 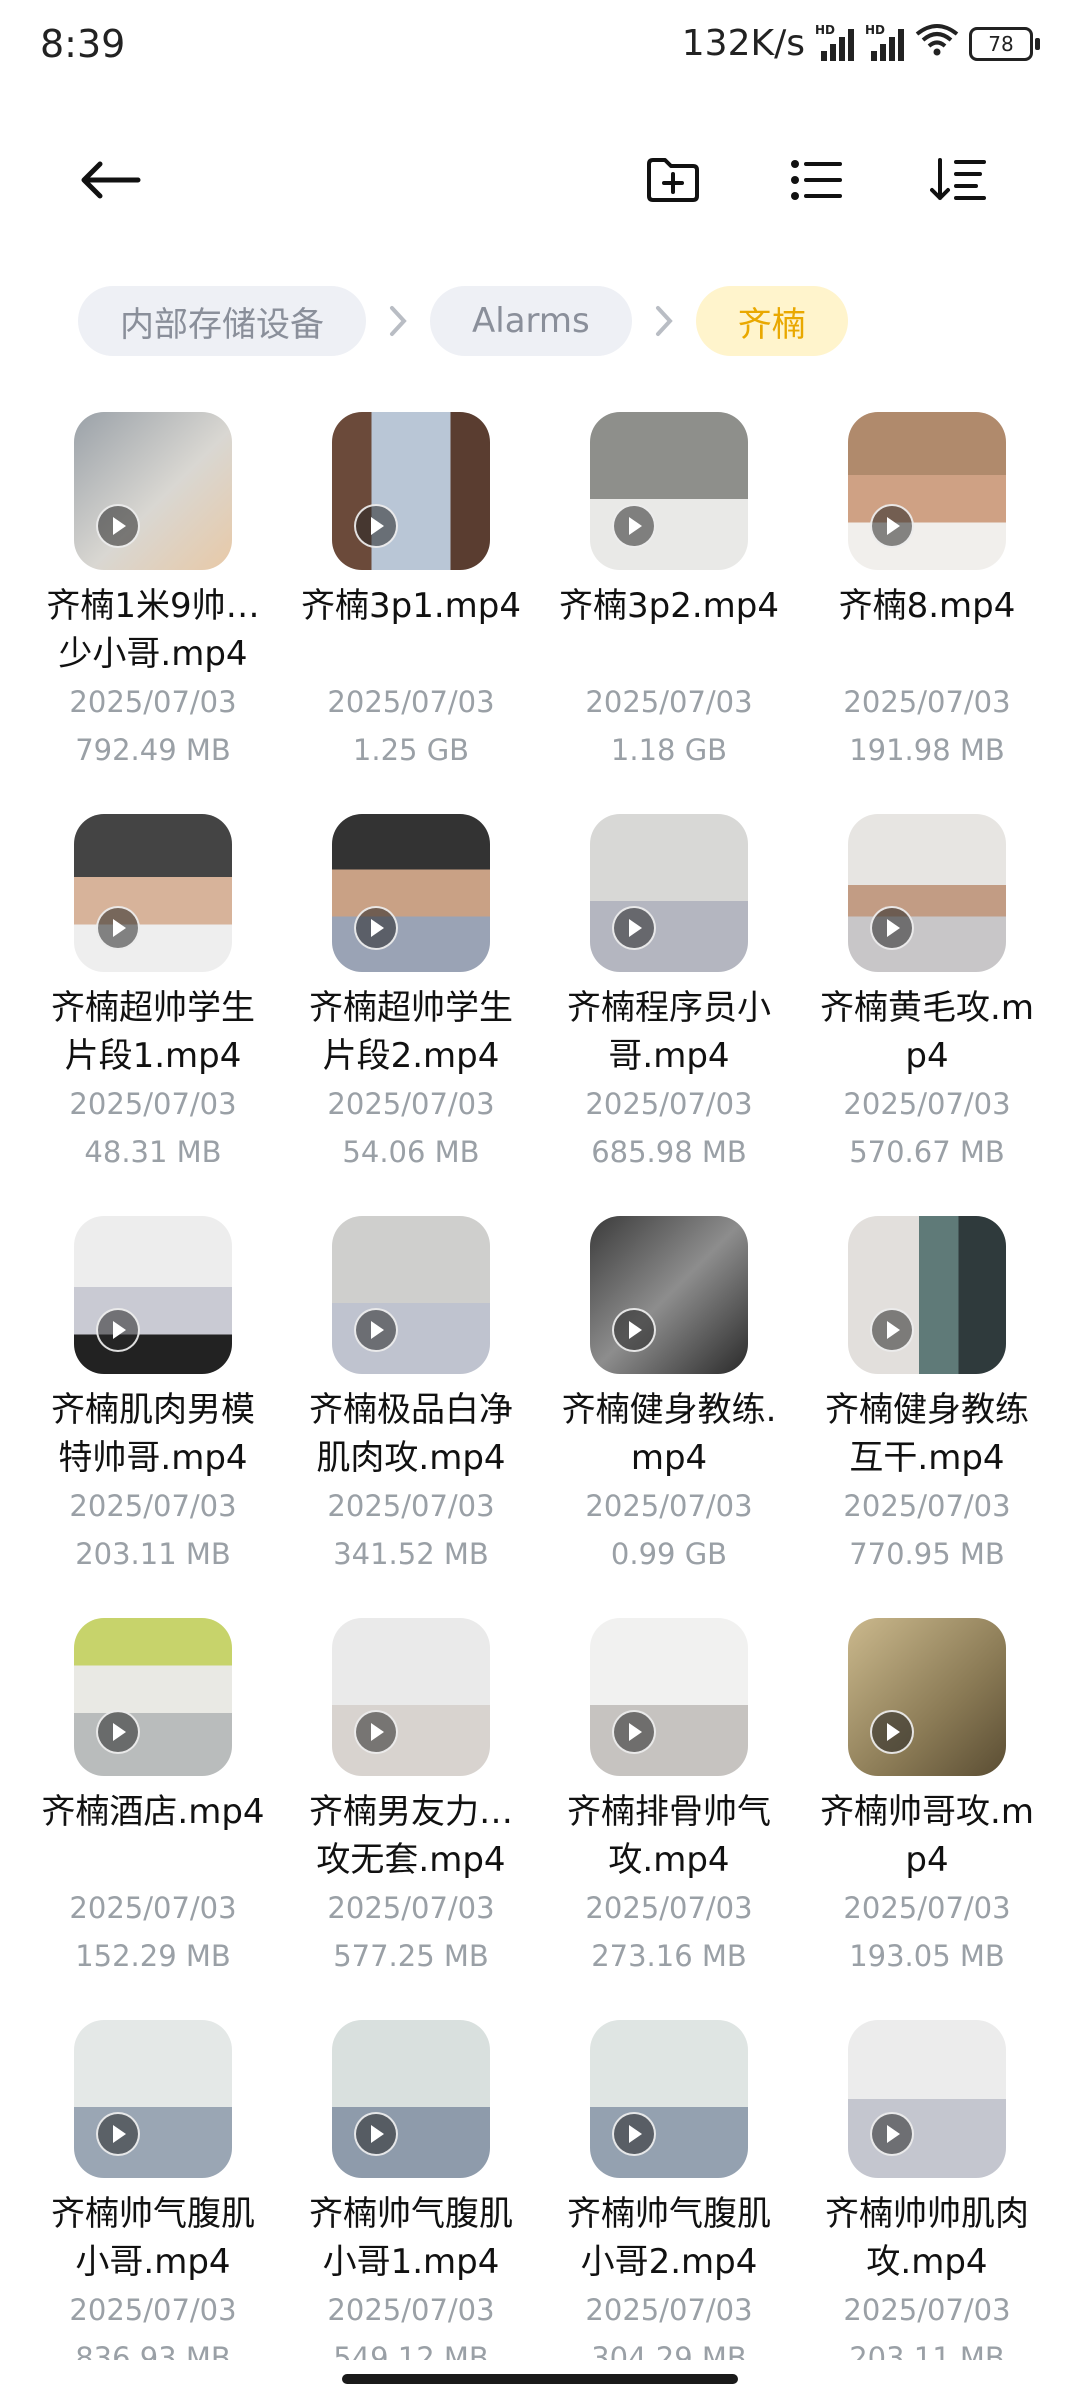 What do you see at coordinates (83, 44) in the screenshot?
I see `status-time: 8:39` at bounding box center [83, 44].